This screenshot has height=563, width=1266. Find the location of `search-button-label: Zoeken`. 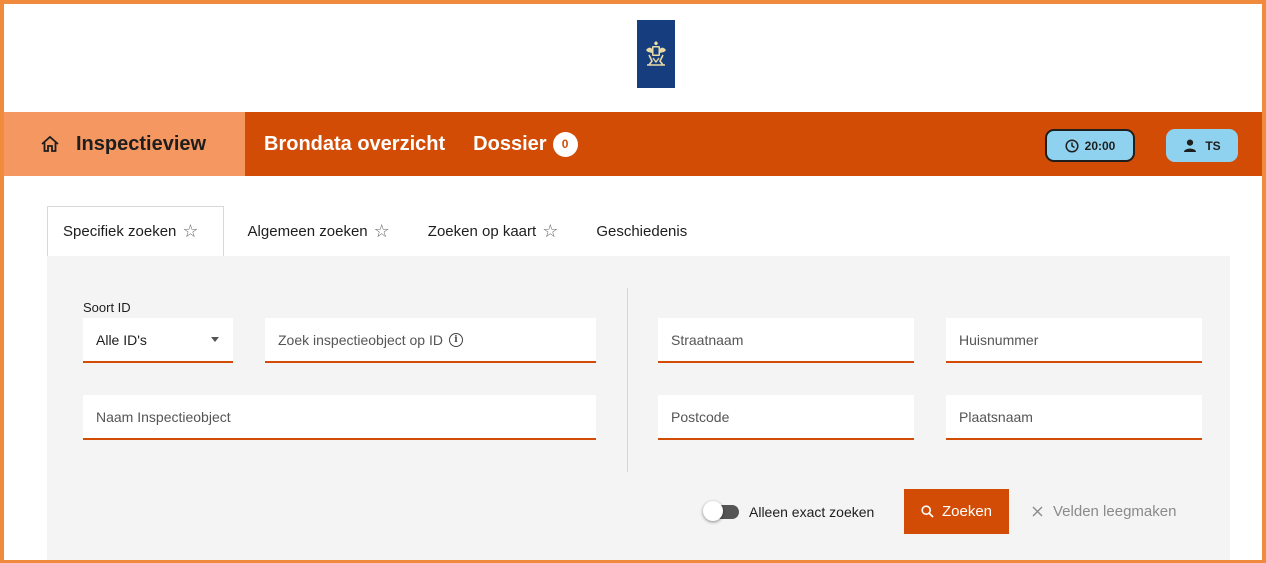

search-button-label: Zoeken is located at coordinates (967, 511).